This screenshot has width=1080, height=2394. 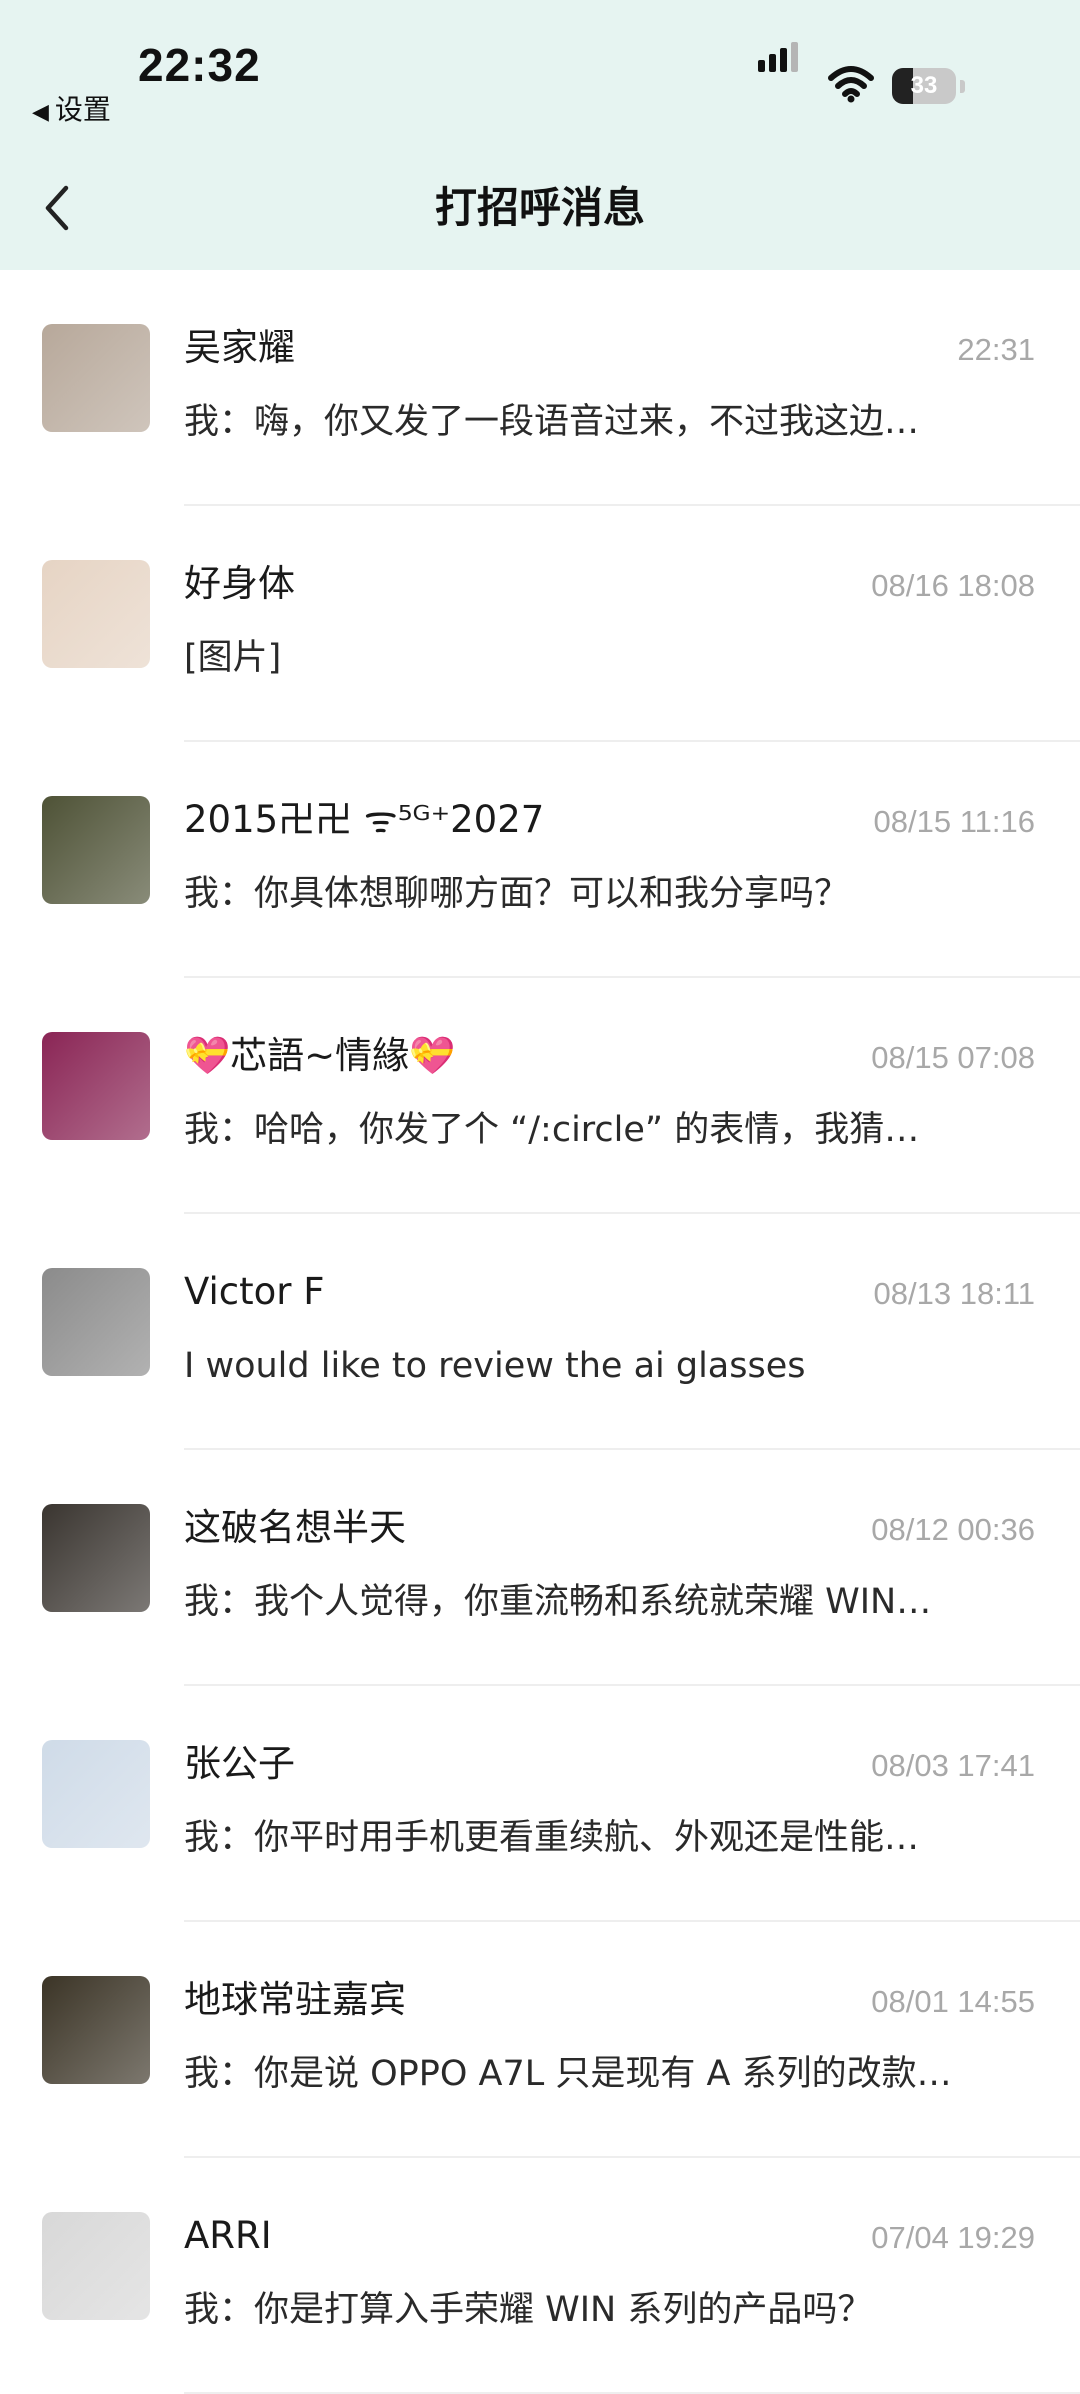 I want to click on photo-grid-avatar, so click(x=96, y=1558).